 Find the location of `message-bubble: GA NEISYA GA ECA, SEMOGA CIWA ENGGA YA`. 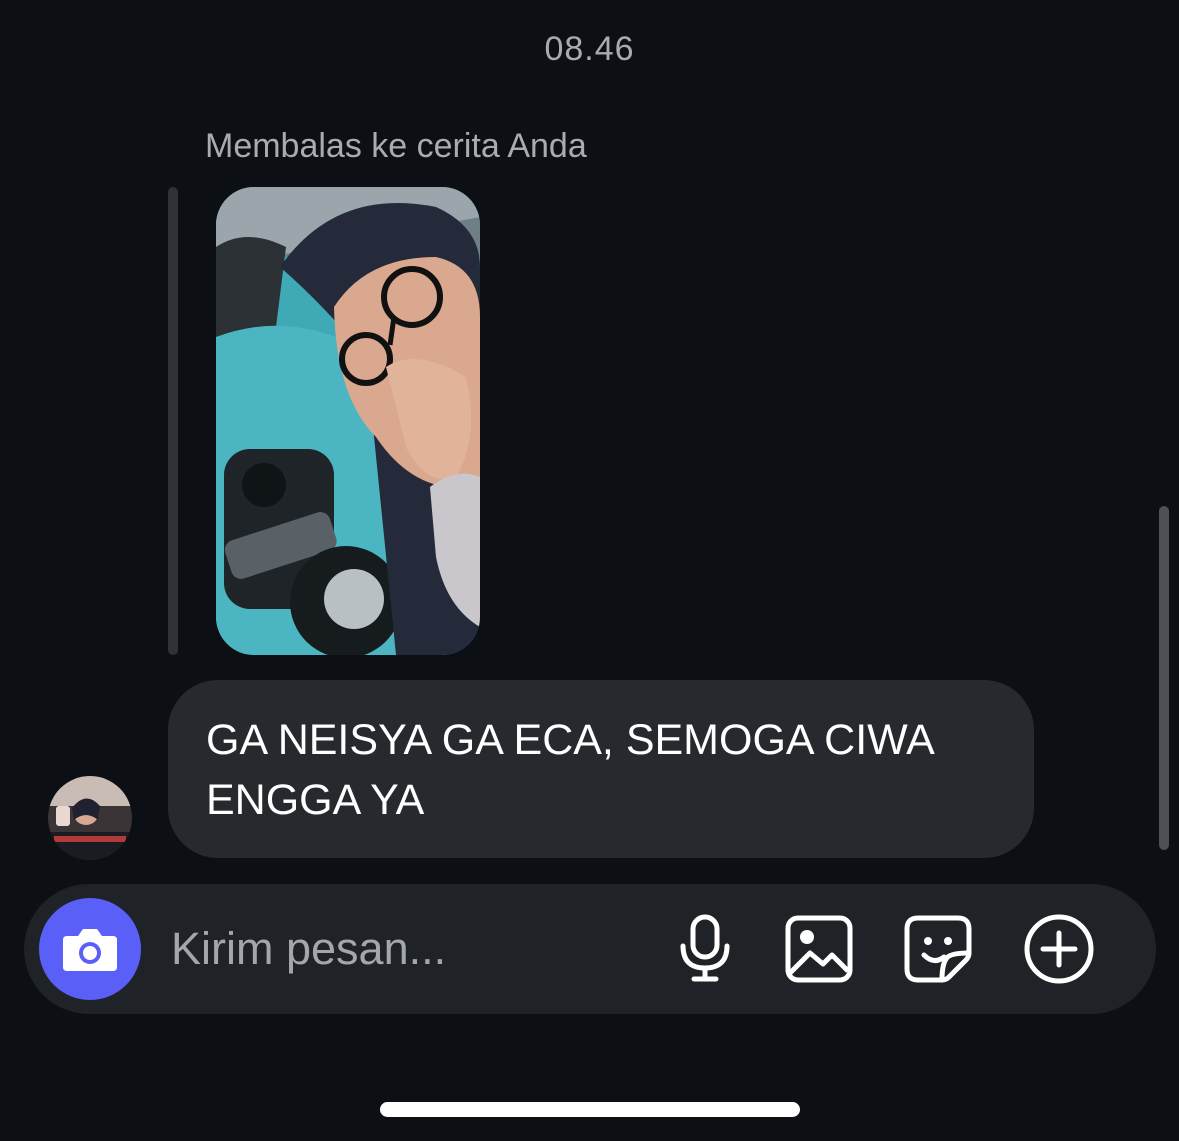

message-bubble: GA NEISYA GA ECA, SEMOGA CIWA ENGGA YA is located at coordinates (601, 769).